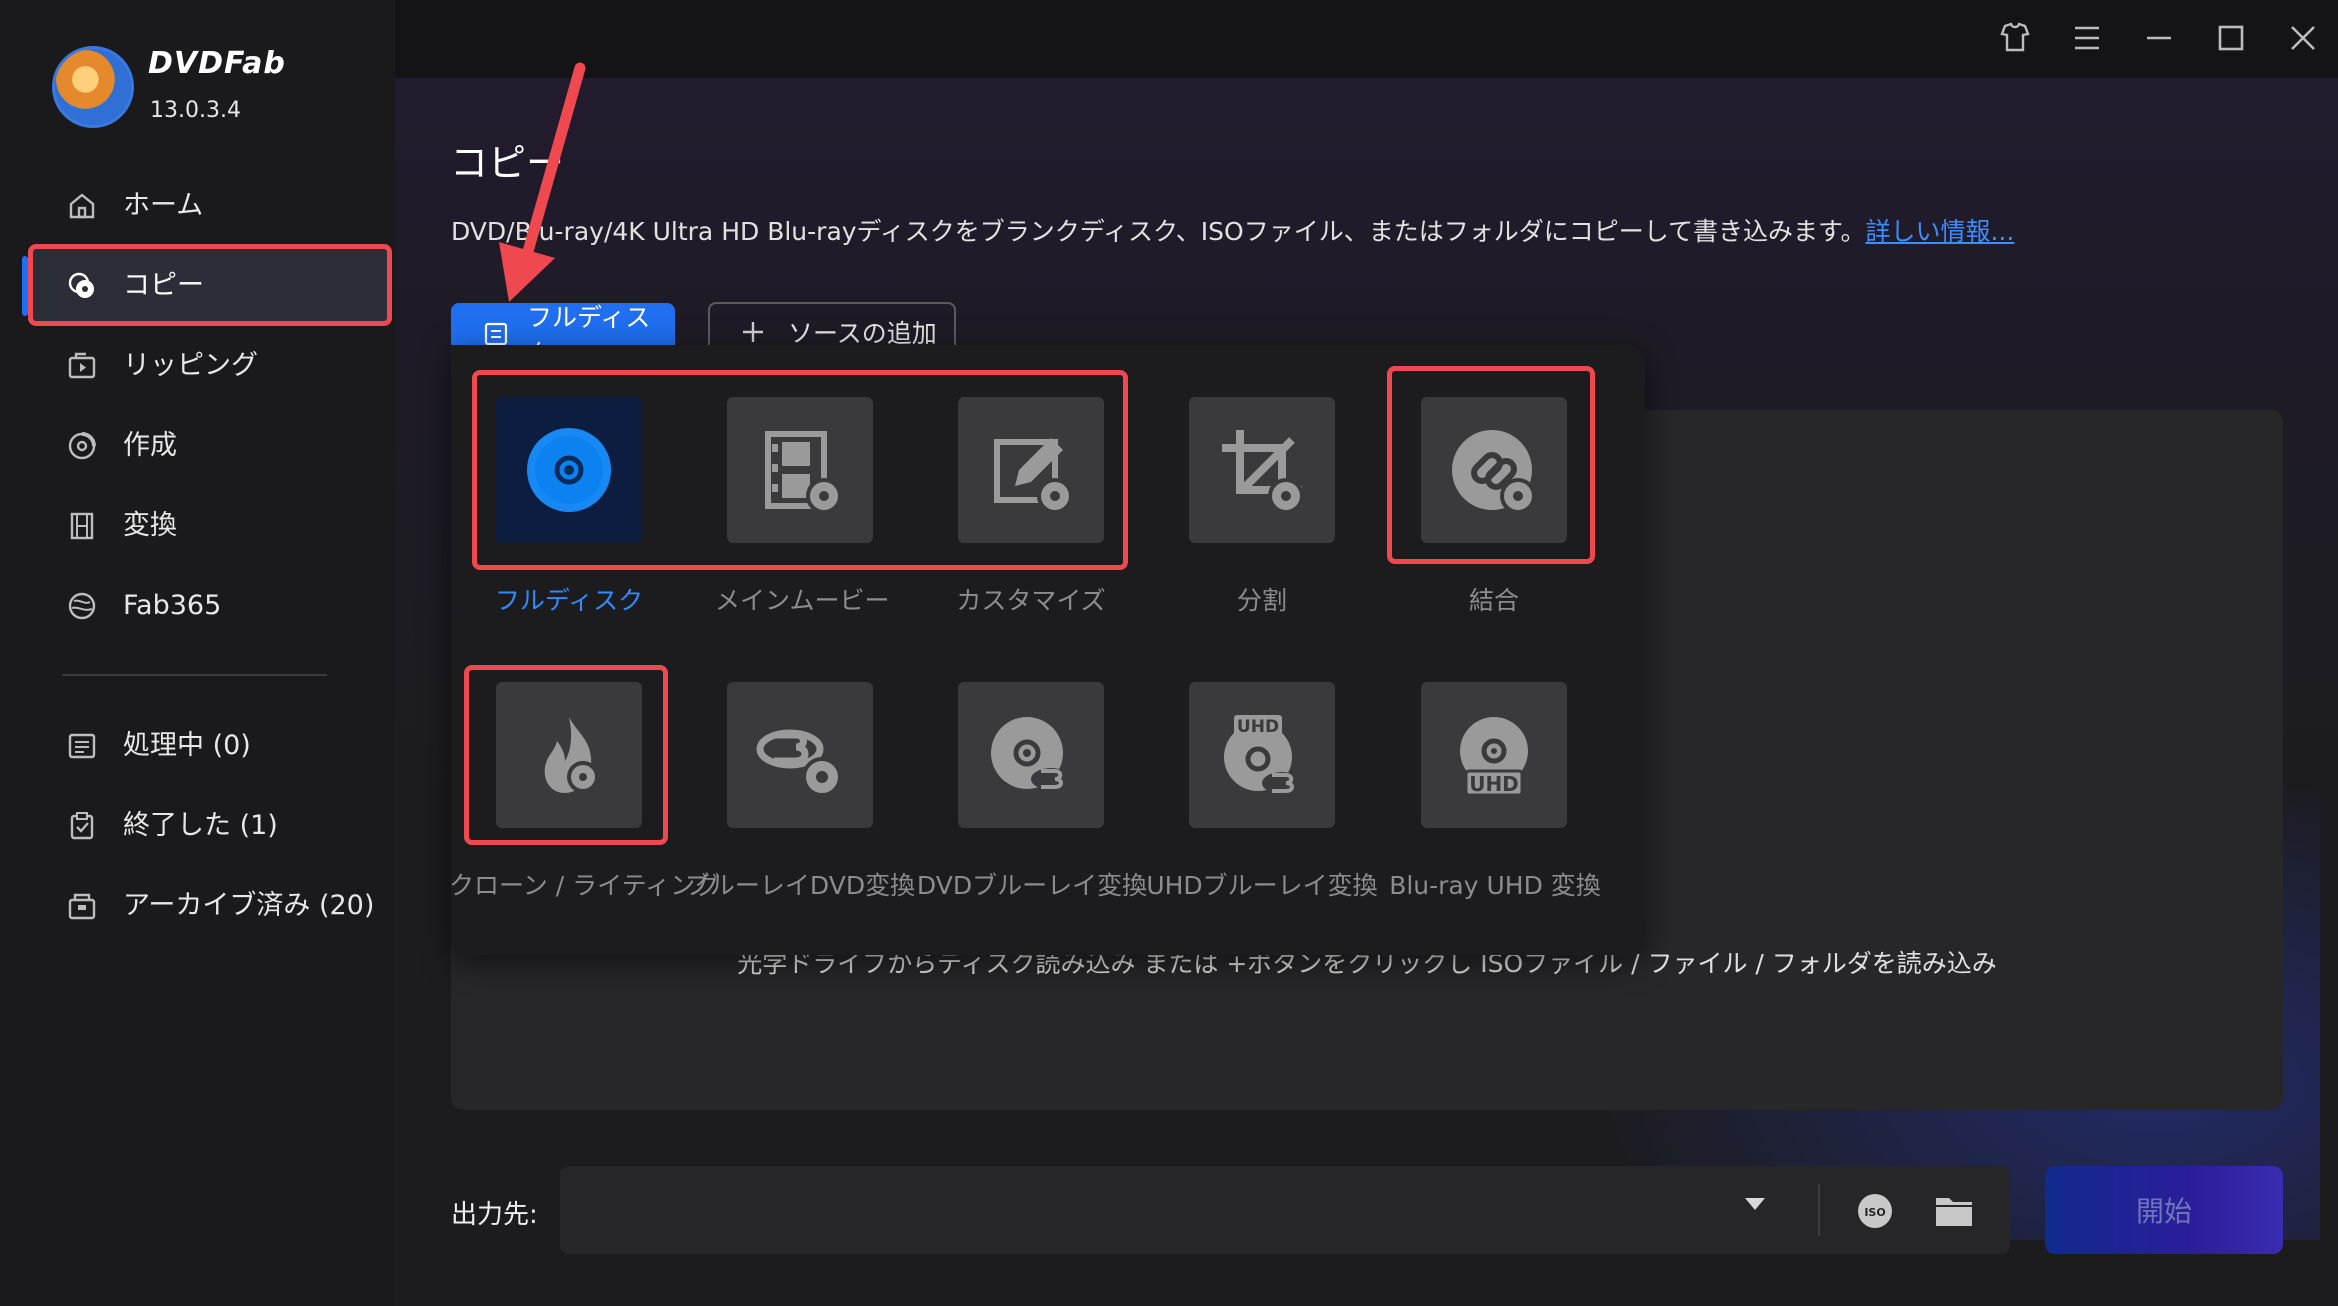  I want to click on app-logo, so click(93, 87).